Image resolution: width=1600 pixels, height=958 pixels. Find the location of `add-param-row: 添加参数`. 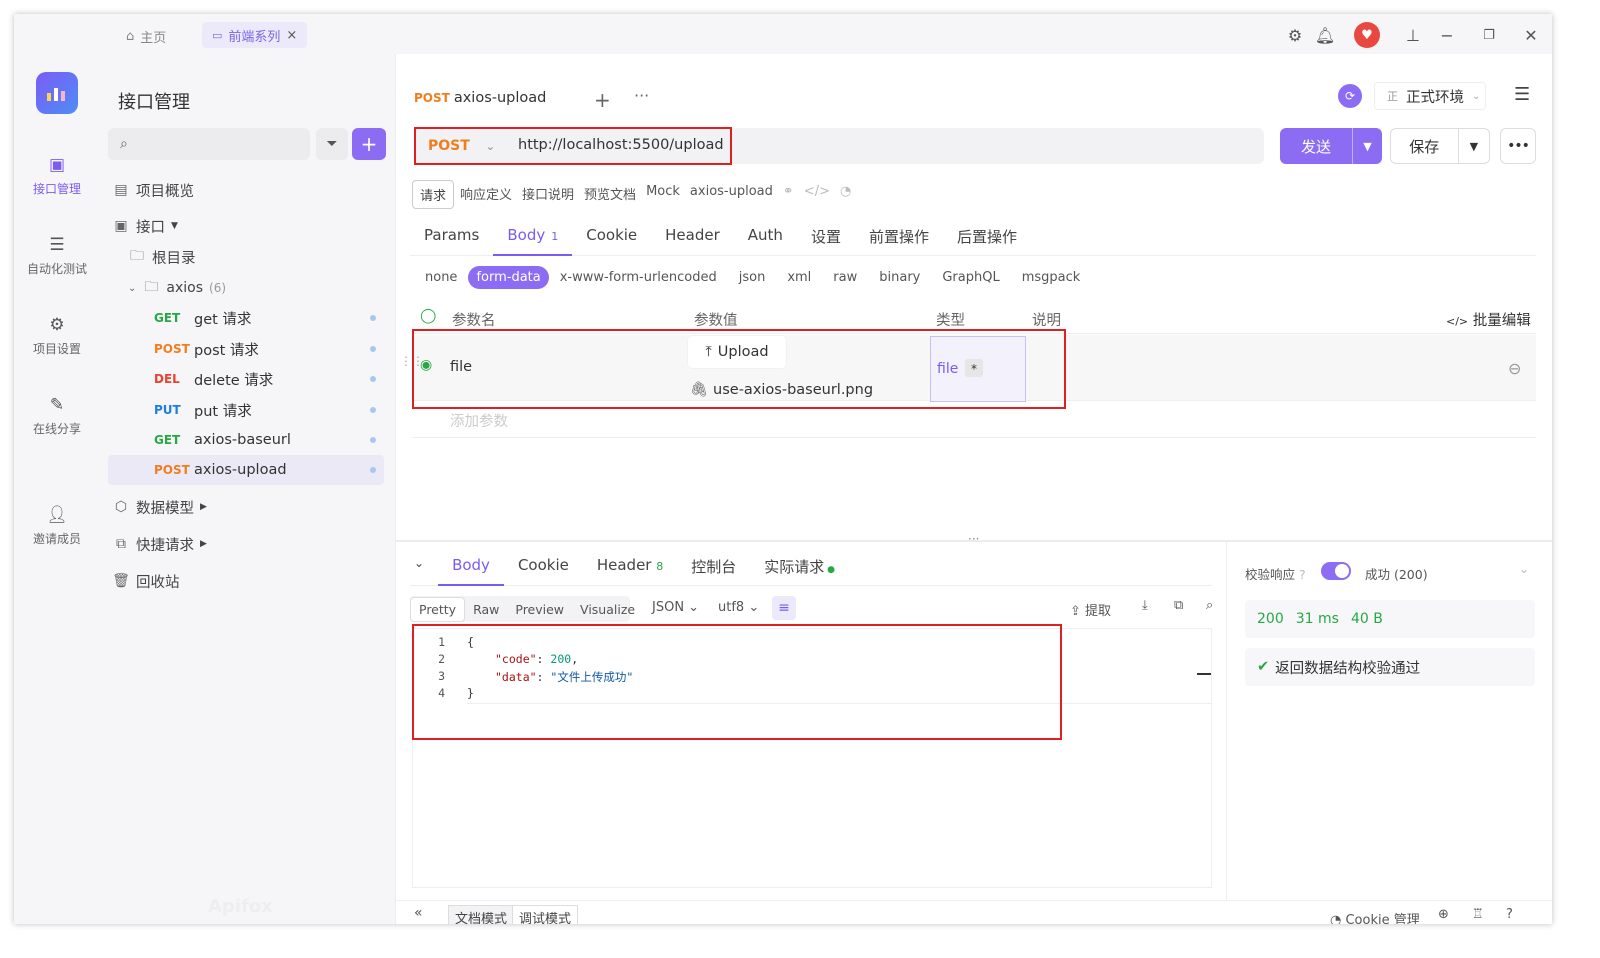

add-param-row: 添加参数 is located at coordinates (974, 420).